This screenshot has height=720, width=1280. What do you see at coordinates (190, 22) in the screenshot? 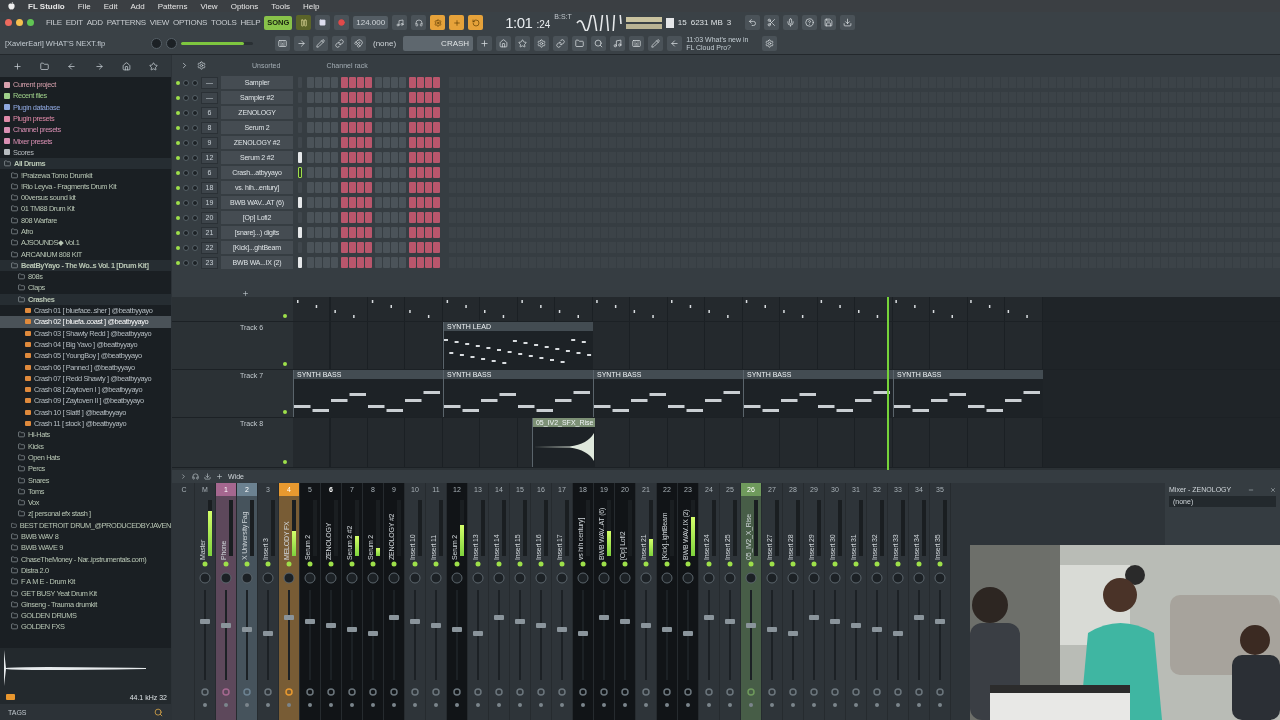
I see `menu-item: OPTIONS` at bounding box center [190, 22].